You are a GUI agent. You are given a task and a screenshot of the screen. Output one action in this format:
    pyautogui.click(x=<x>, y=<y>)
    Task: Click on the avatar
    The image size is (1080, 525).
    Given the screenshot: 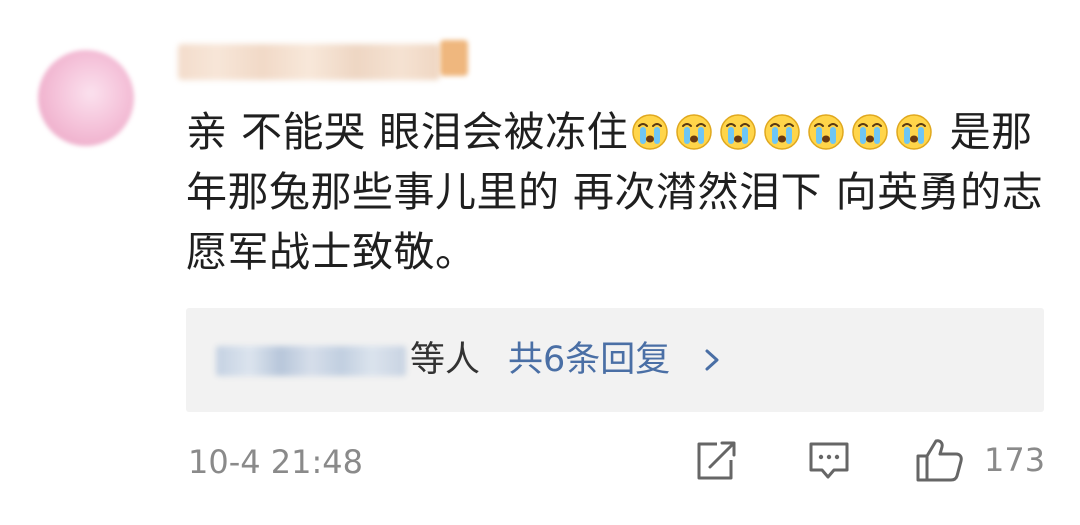 What is the action you would take?
    pyautogui.click(x=86, y=98)
    